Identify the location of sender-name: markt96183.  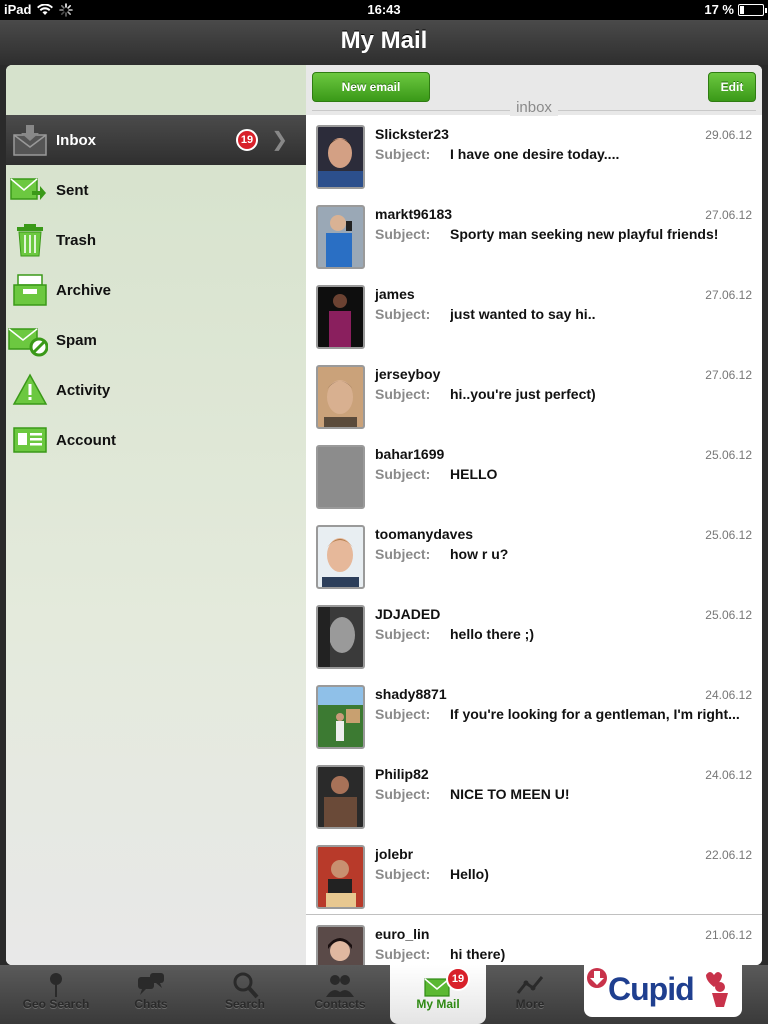
(414, 214).